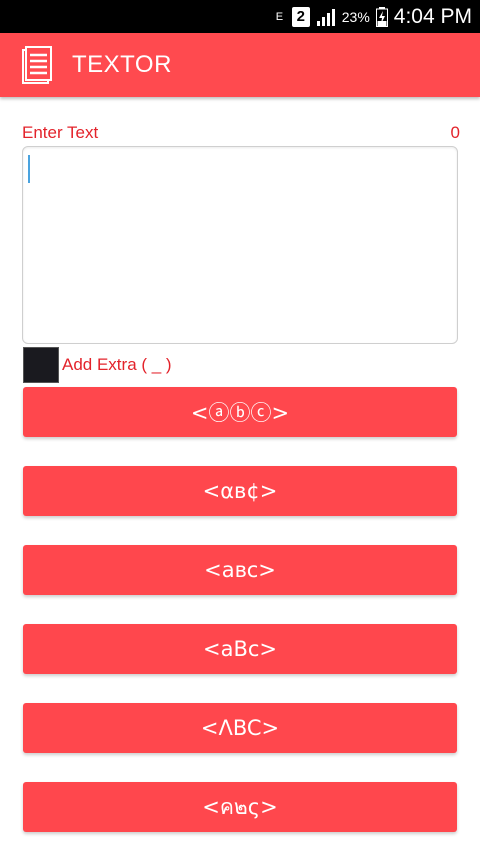  Describe the element at coordinates (122, 64) in the screenshot. I see `app-title: TEXTOR` at that location.